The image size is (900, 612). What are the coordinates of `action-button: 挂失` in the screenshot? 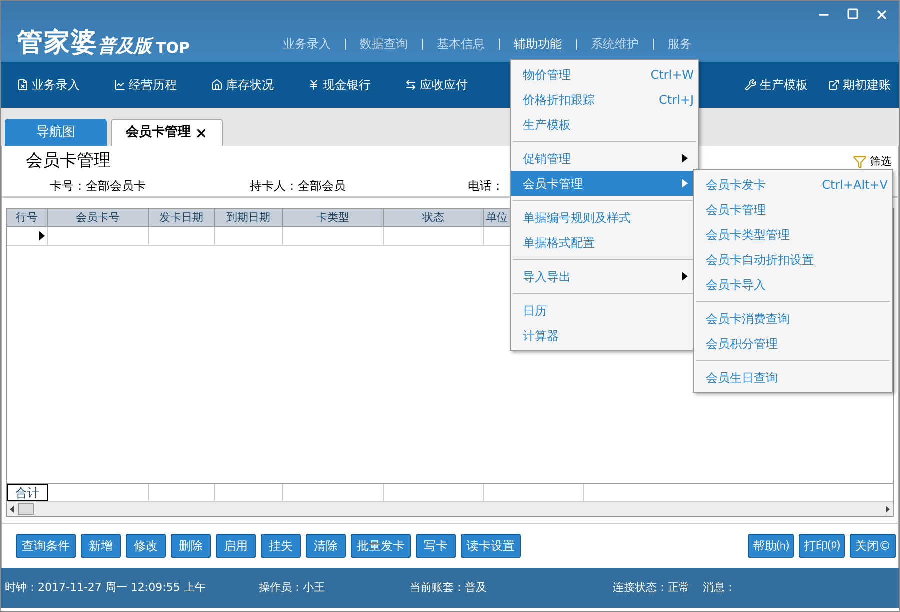 It's located at (281, 546).